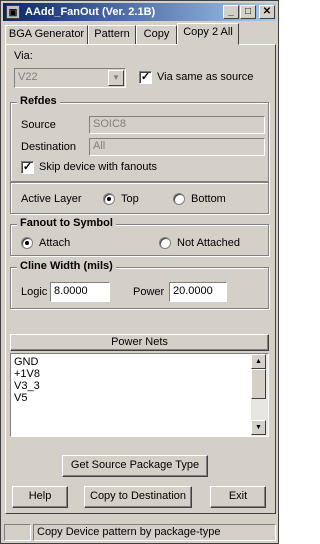 This screenshot has width=320, height=544. I want to click on exit-button: Exit, so click(238, 497).